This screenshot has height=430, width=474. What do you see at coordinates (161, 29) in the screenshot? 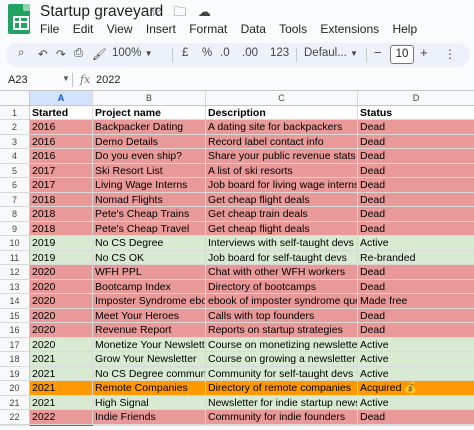
I see `menu-insert: Insert` at bounding box center [161, 29].